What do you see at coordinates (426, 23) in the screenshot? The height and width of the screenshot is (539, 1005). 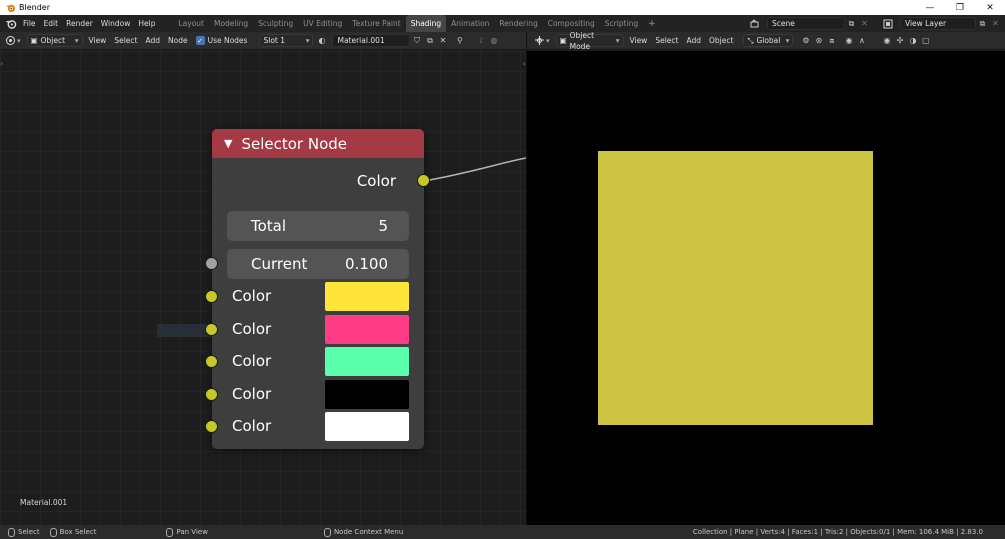 I see `tab-shading: Shading` at bounding box center [426, 23].